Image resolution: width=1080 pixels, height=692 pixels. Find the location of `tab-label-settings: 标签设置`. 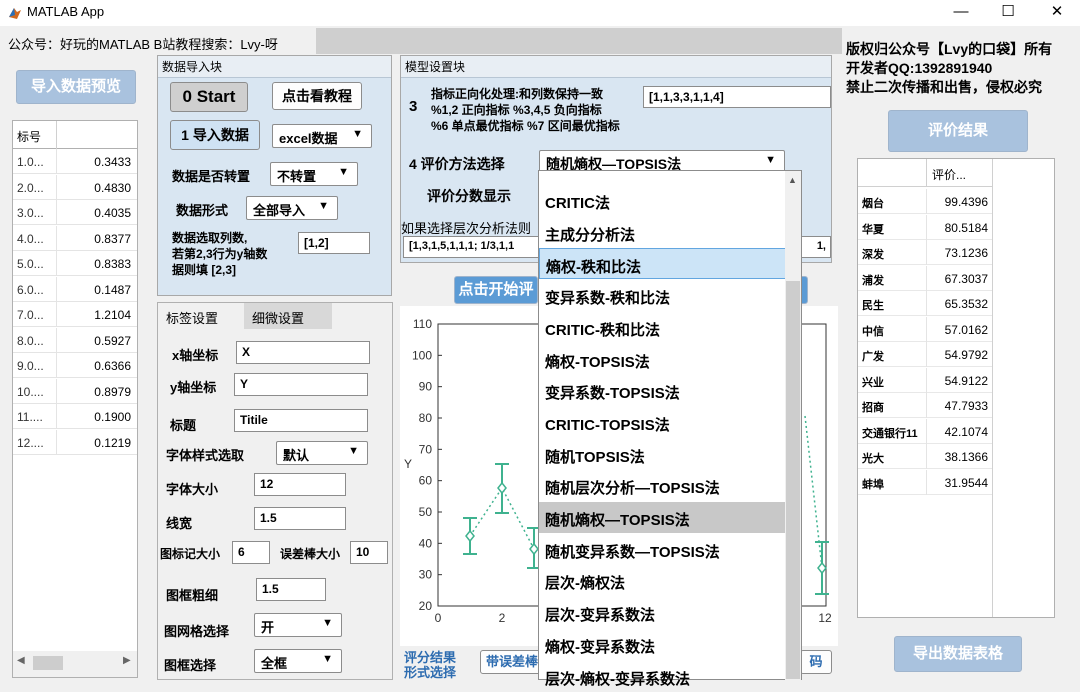

tab-label-settings: 标签设置 is located at coordinates (201, 316).